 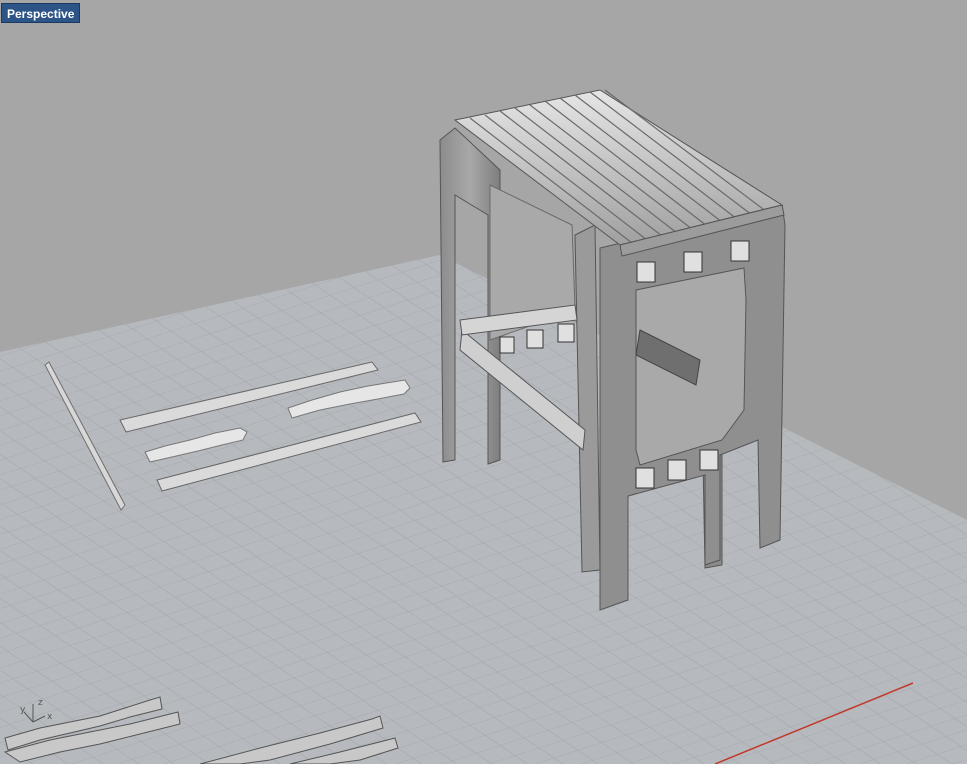 What do you see at coordinates (40, 703) in the screenshot?
I see `axis-label-z: z` at bounding box center [40, 703].